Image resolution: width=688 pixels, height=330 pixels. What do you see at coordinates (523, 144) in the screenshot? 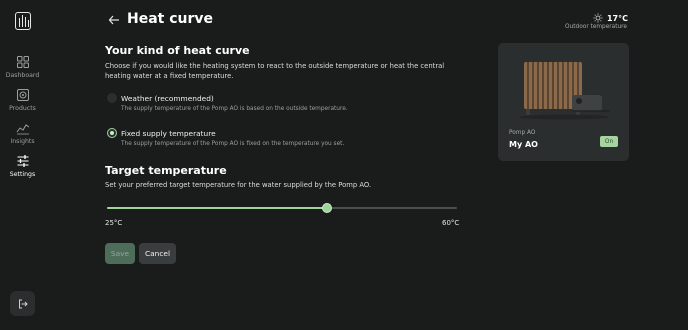
I see `product-name: My AO` at bounding box center [523, 144].